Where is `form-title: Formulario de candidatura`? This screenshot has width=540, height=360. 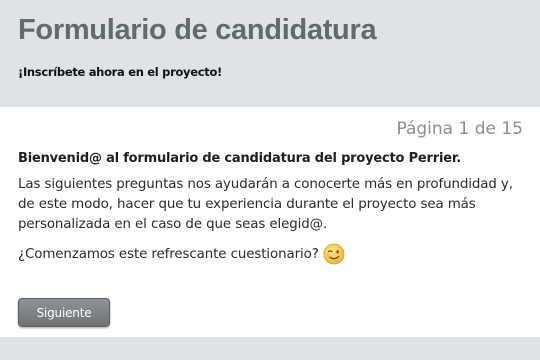 form-title: Formulario de candidatura is located at coordinates (197, 30).